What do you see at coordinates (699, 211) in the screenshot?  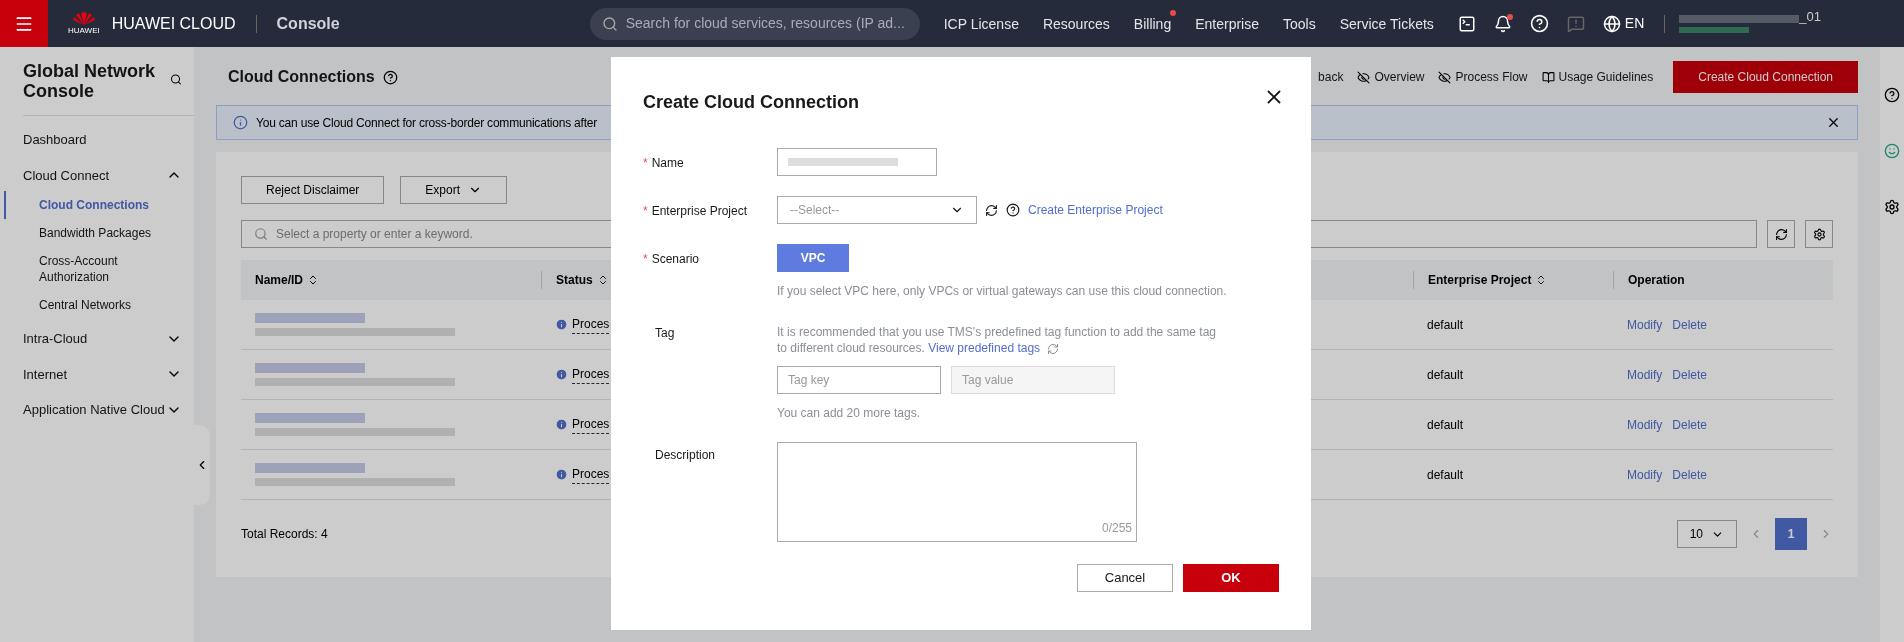 I see `field-label: Enterprise Project` at bounding box center [699, 211].